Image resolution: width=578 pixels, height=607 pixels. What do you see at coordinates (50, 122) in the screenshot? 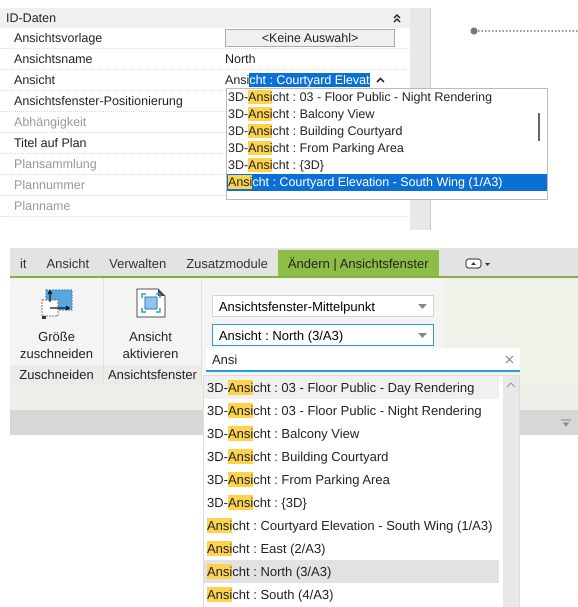
I see `property-label: Abhängigkeit` at bounding box center [50, 122].